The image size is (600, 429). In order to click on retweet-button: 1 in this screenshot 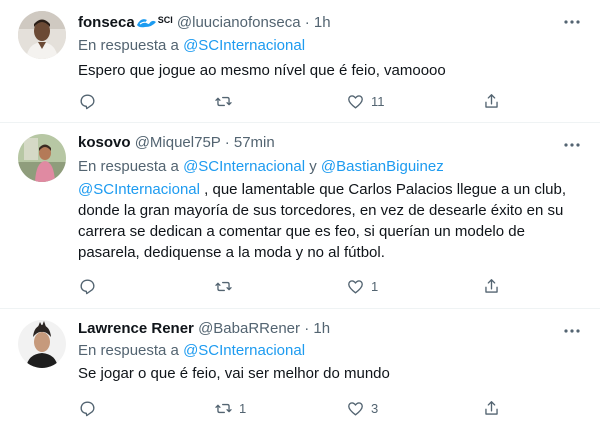, I will do `click(230, 408)`.